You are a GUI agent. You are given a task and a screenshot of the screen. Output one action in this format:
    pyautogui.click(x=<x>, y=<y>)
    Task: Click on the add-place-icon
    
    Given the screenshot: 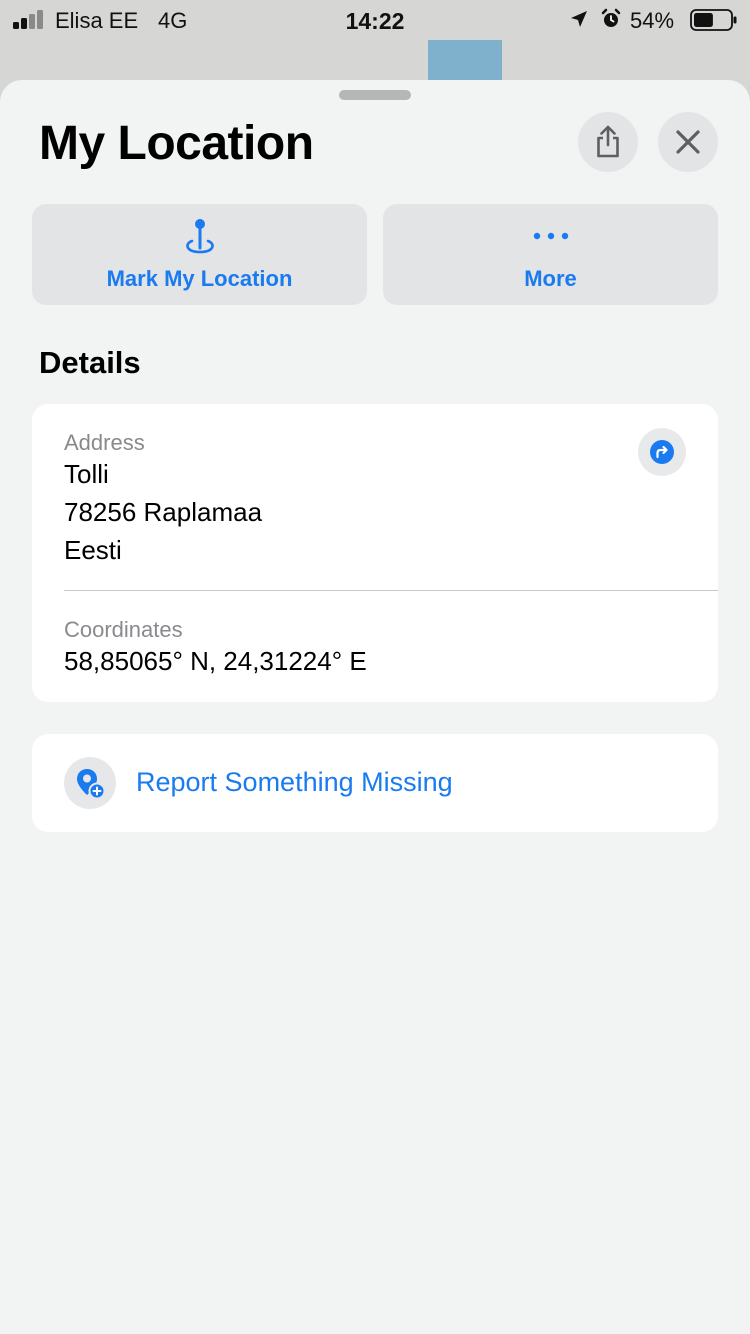 What is the action you would take?
    pyautogui.click(x=91, y=784)
    